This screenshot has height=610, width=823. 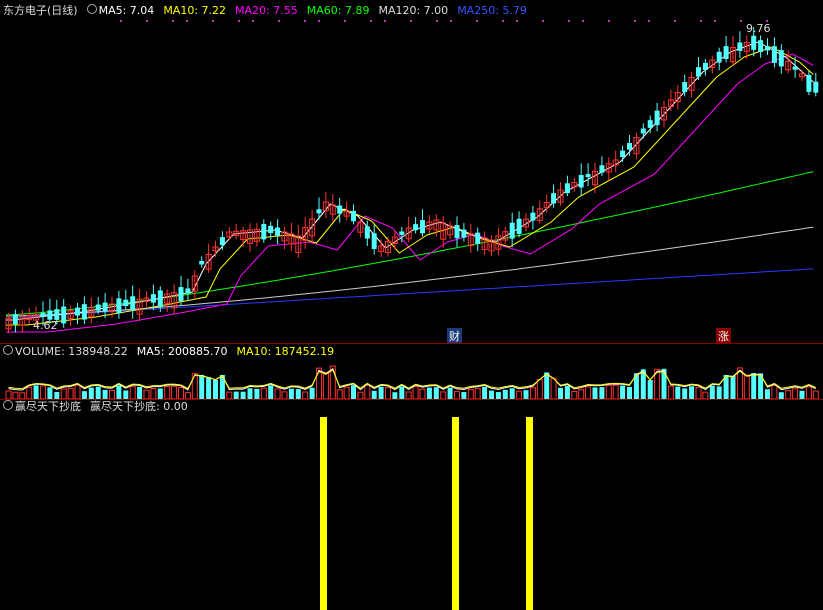 What do you see at coordinates (195, 10) in the screenshot?
I see `ma10-label: MA10: 7.22` at bounding box center [195, 10].